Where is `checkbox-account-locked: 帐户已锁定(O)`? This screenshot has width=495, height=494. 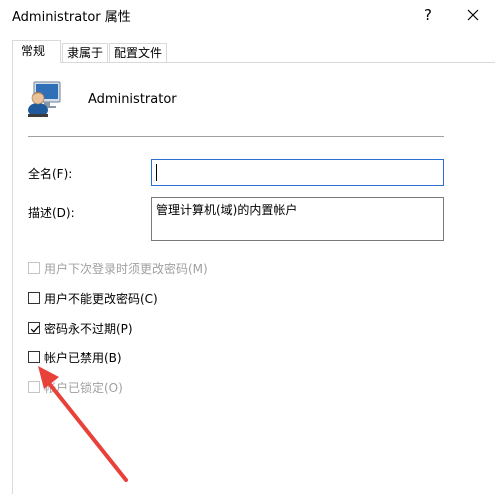 checkbox-account-locked: 帐户已锁定(O) is located at coordinates (75, 387).